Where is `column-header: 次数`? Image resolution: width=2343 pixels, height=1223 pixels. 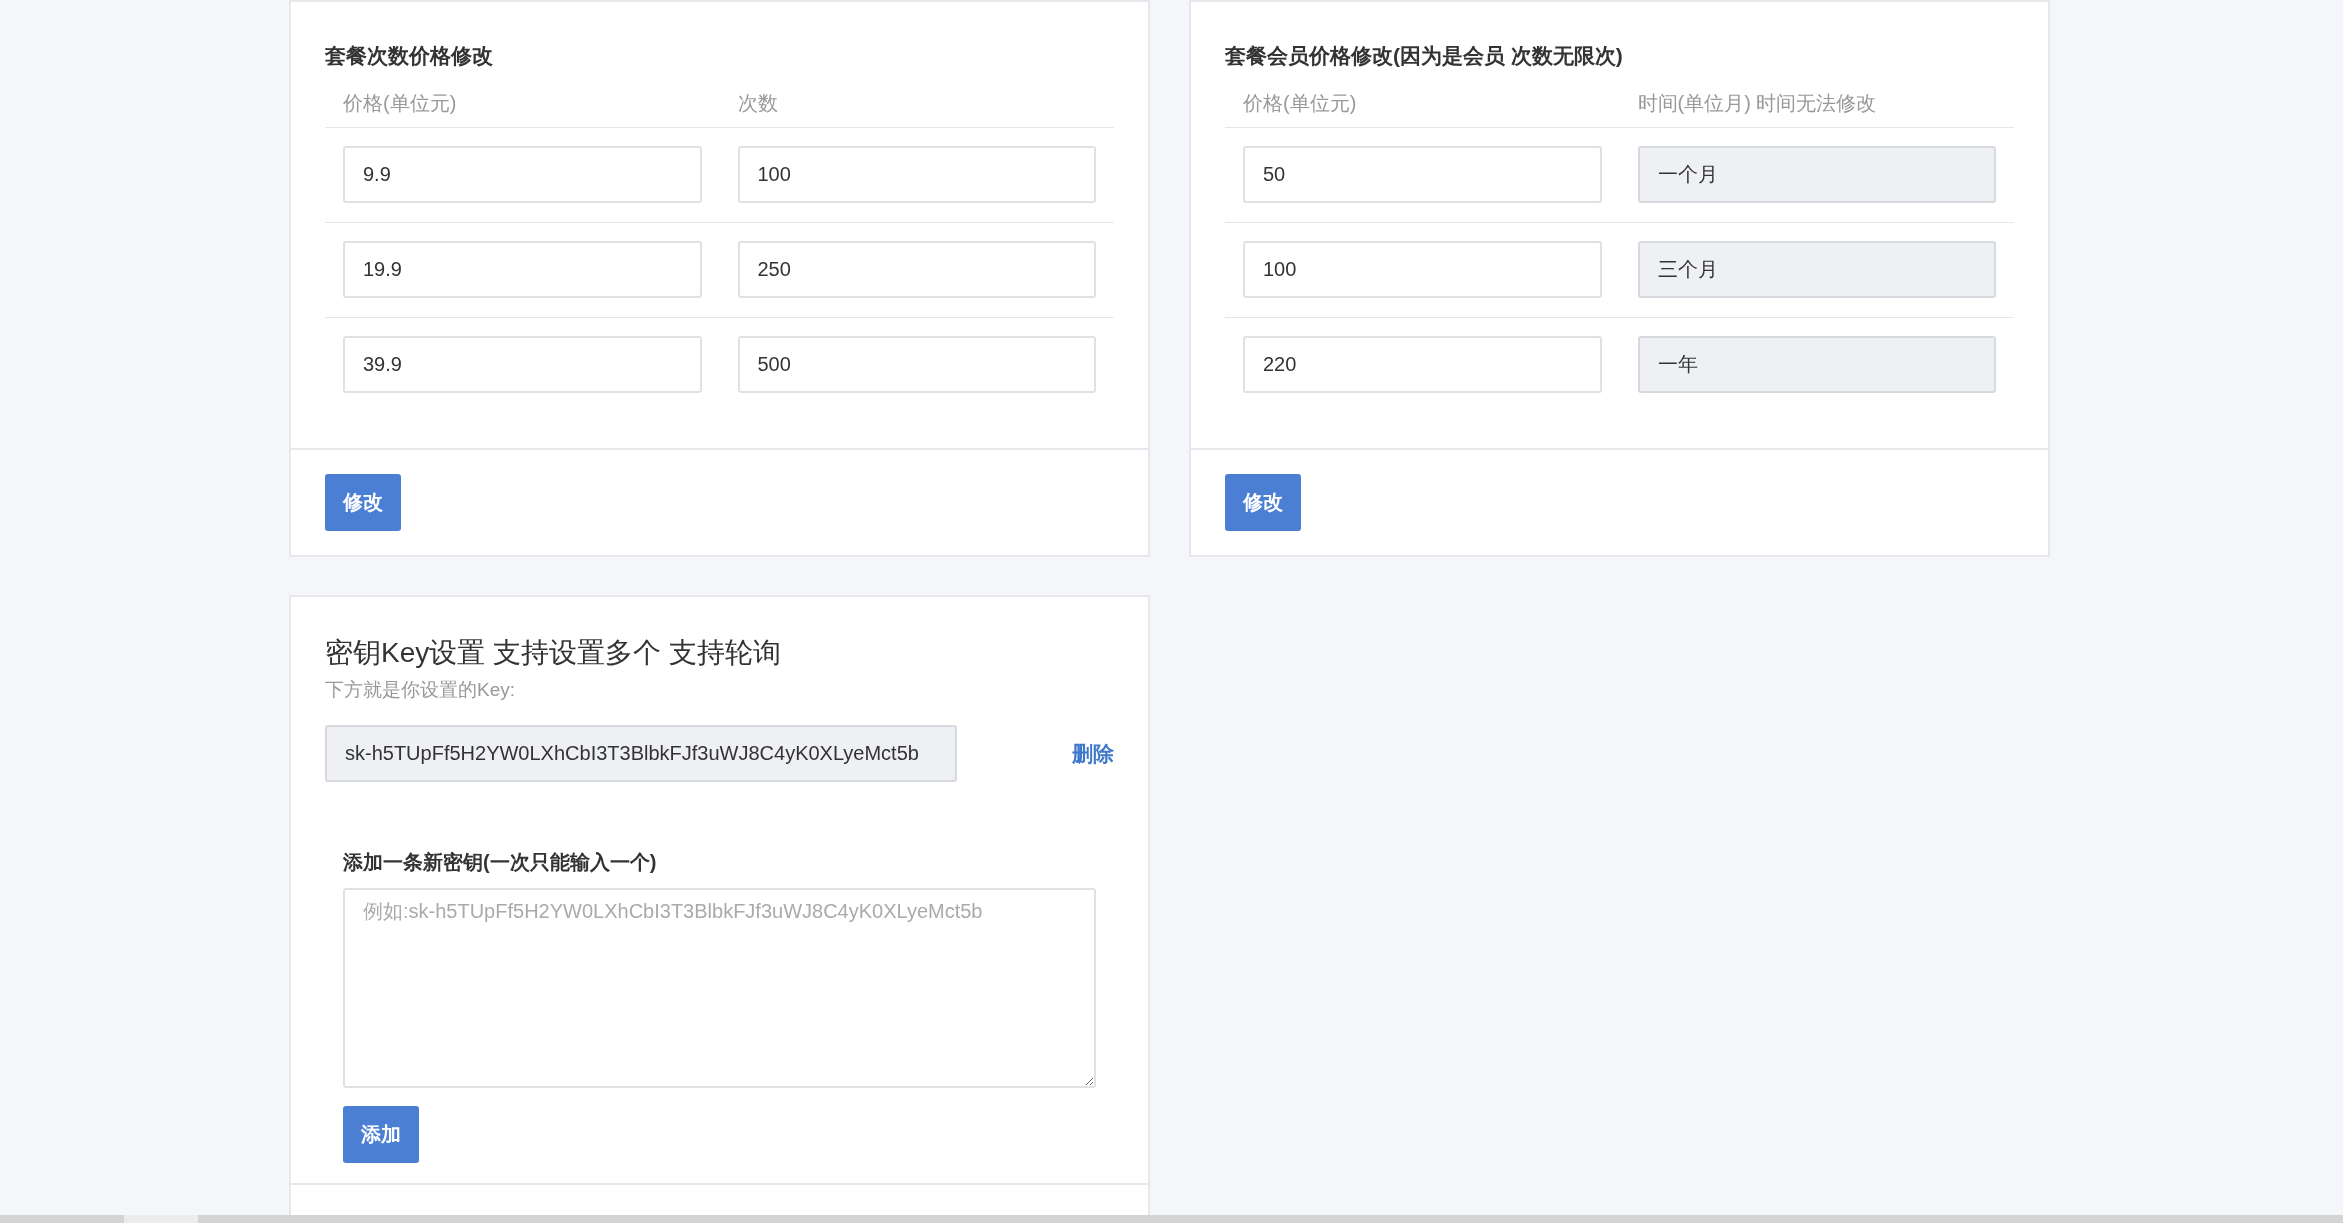 column-header: 次数 is located at coordinates (916, 104).